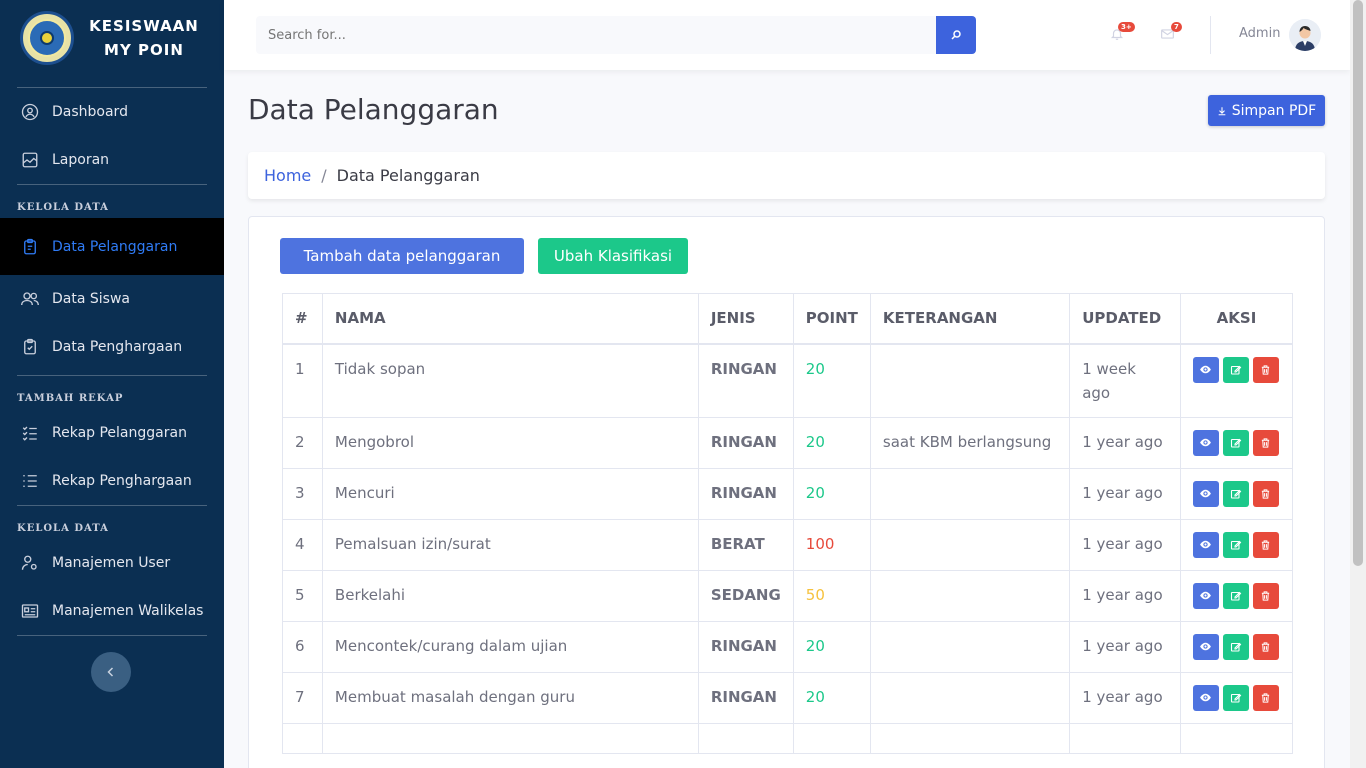 Image resolution: width=1366 pixels, height=768 pixels. What do you see at coordinates (111, 672) in the screenshot?
I see `sidebar-toggle-button` at bounding box center [111, 672].